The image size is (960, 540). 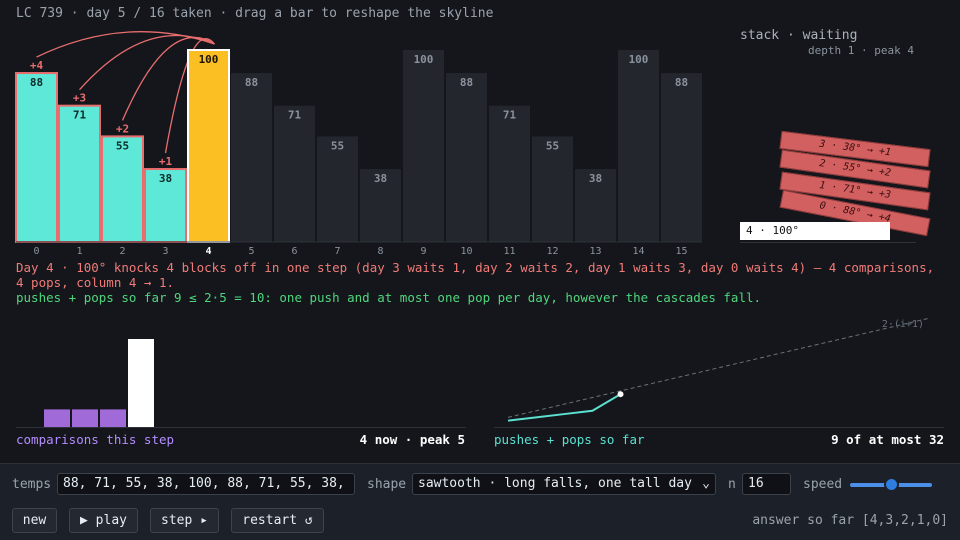 I want to click on chevron-down-icon: ⌄, so click(x=706, y=483).